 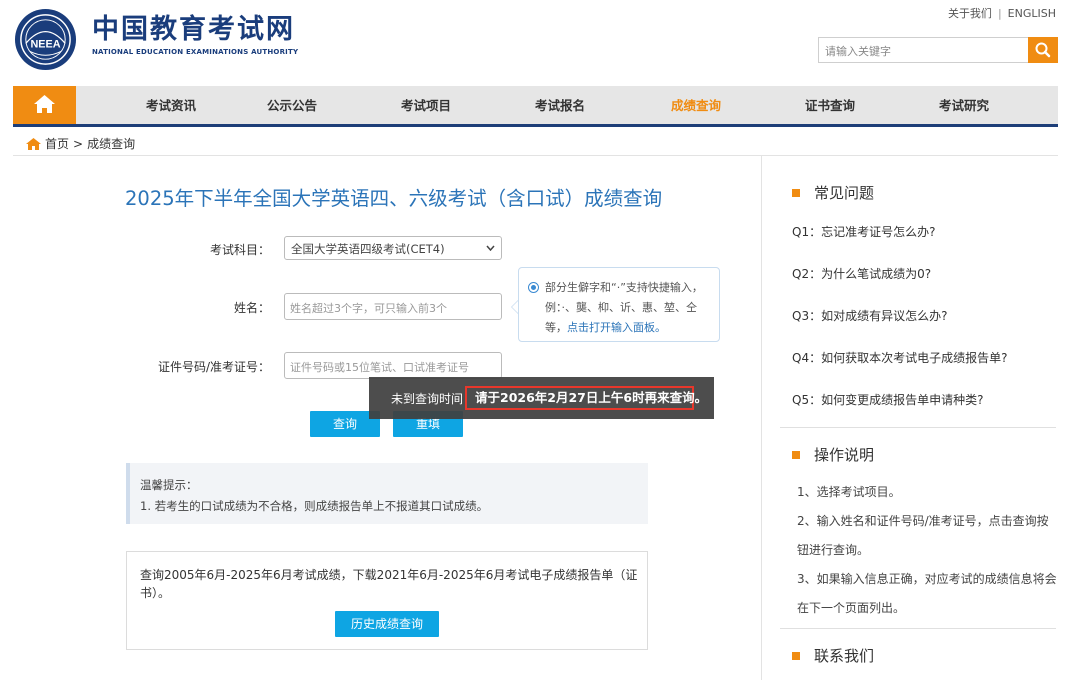 What do you see at coordinates (171, 105) in the screenshot?
I see `nav-item-news: 考试资讯` at bounding box center [171, 105].